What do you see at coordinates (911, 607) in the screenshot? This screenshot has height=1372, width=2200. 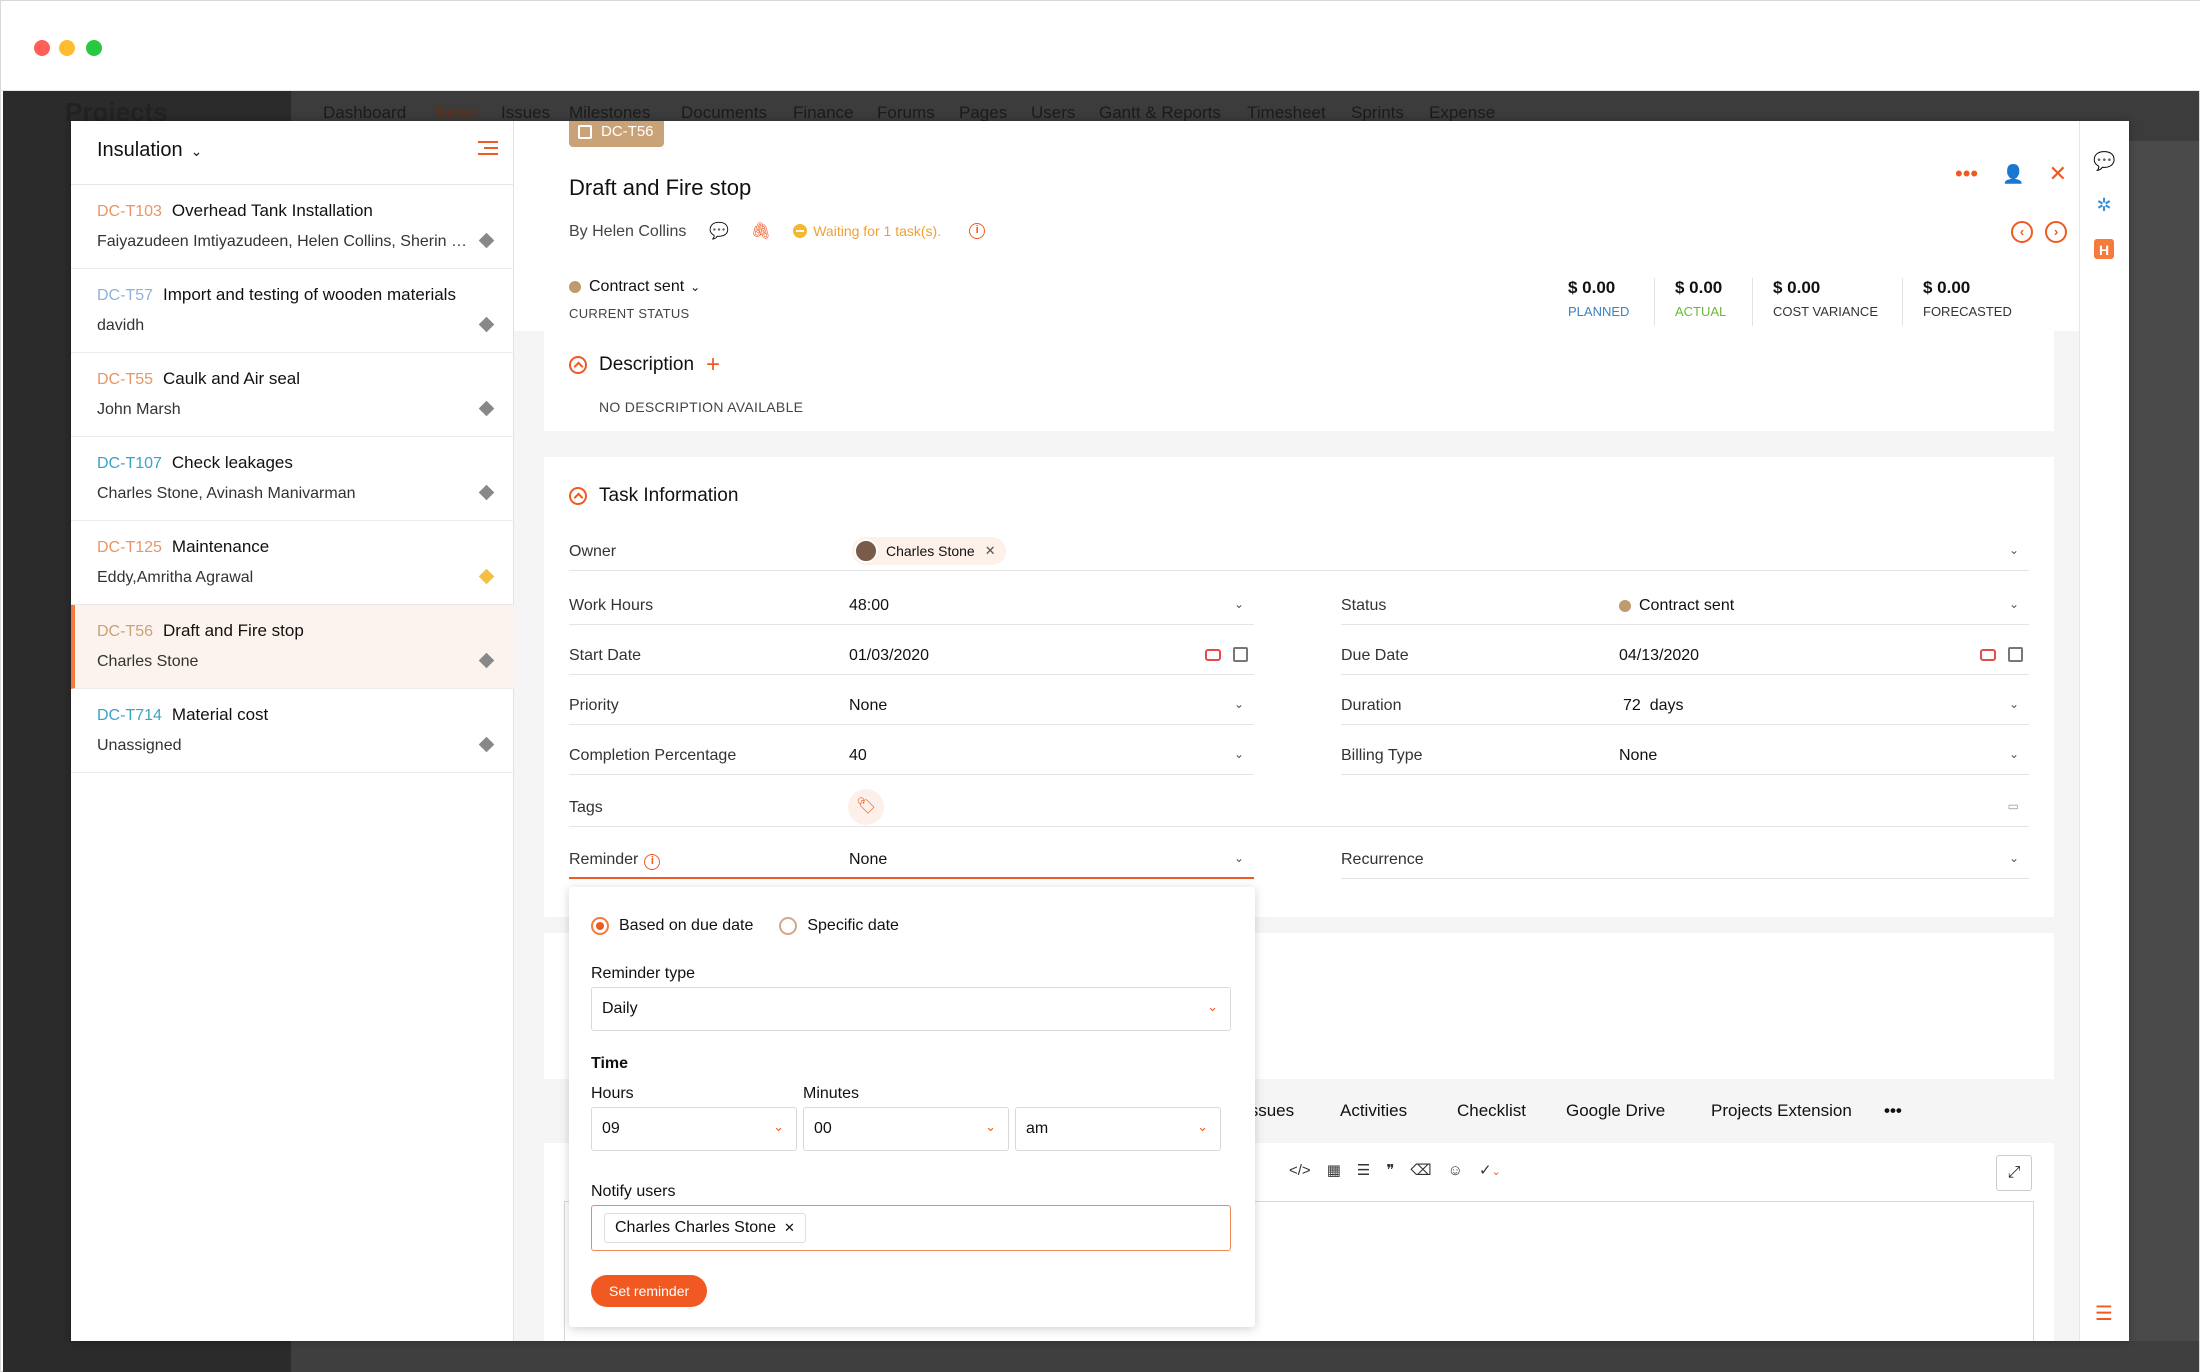 I see `work-hours-field: Work Hours 48:00 ⌄` at bounding box center [911, 607].